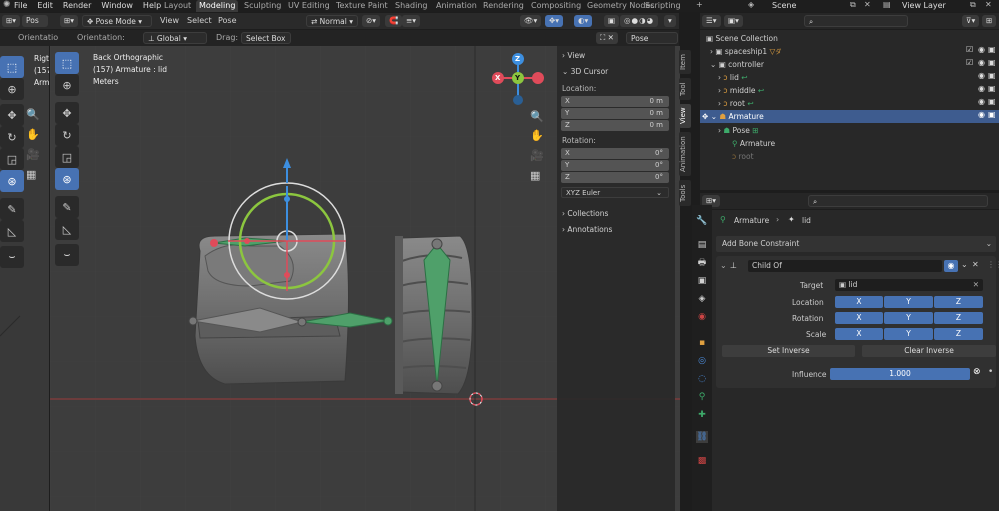  What do you see at coordinates (67, 157) in the screenshot?
I see `scale-tool: ◲` at bounding box center [67, 157].